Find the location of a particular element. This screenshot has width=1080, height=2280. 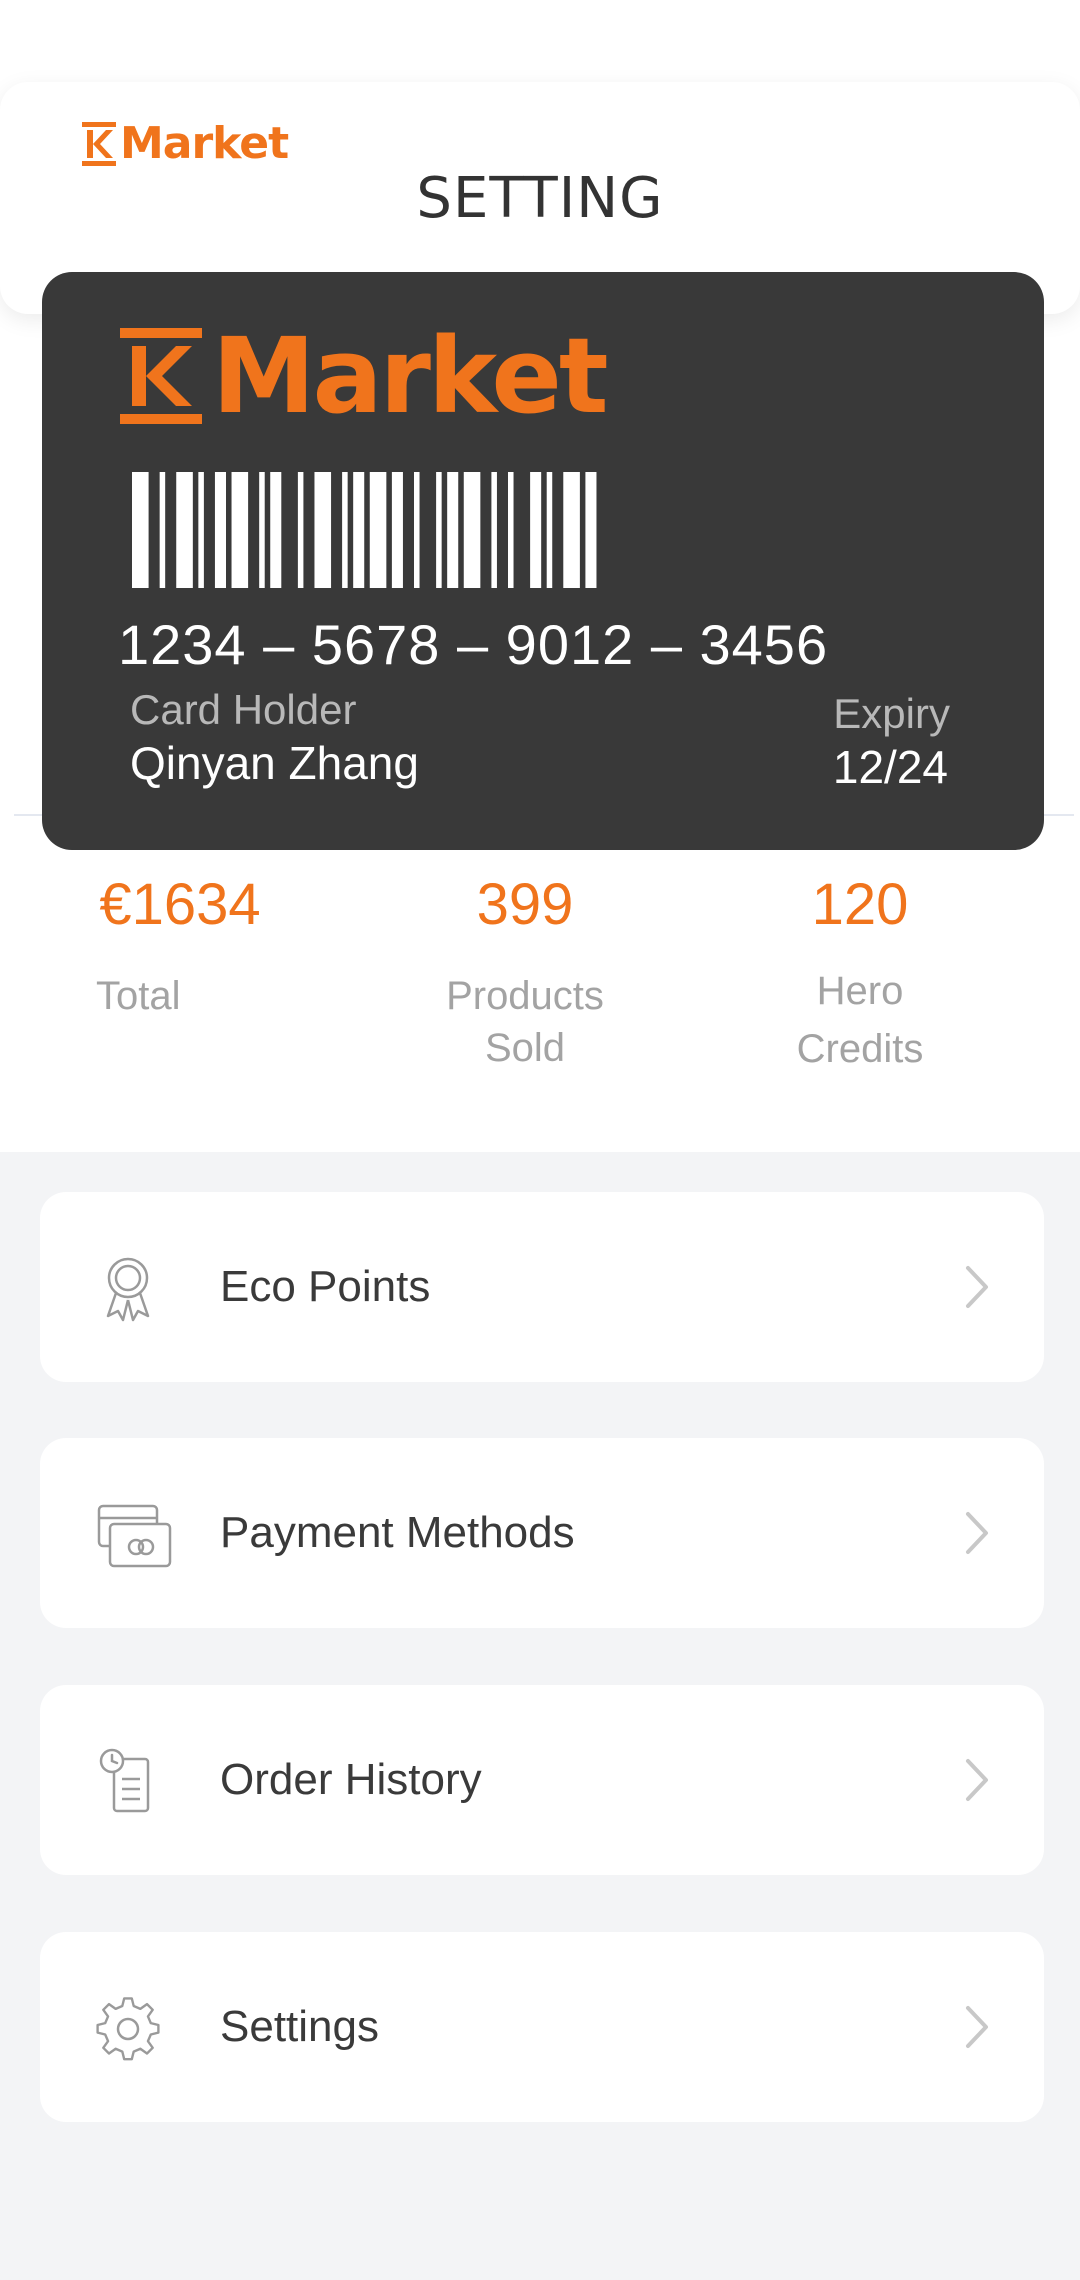

brand-name: Market is located at coordinates (204, 143).